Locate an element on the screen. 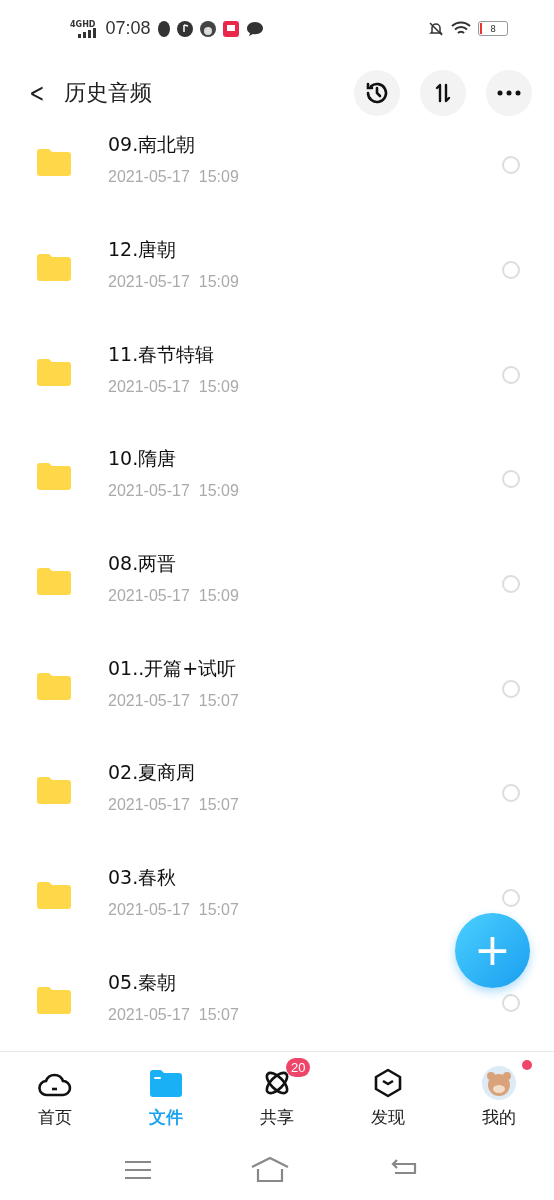 Image resolution: width=554 pixels, height=1200 pixels. nav-tab: 发现 is located at coordinates (388, 1096).